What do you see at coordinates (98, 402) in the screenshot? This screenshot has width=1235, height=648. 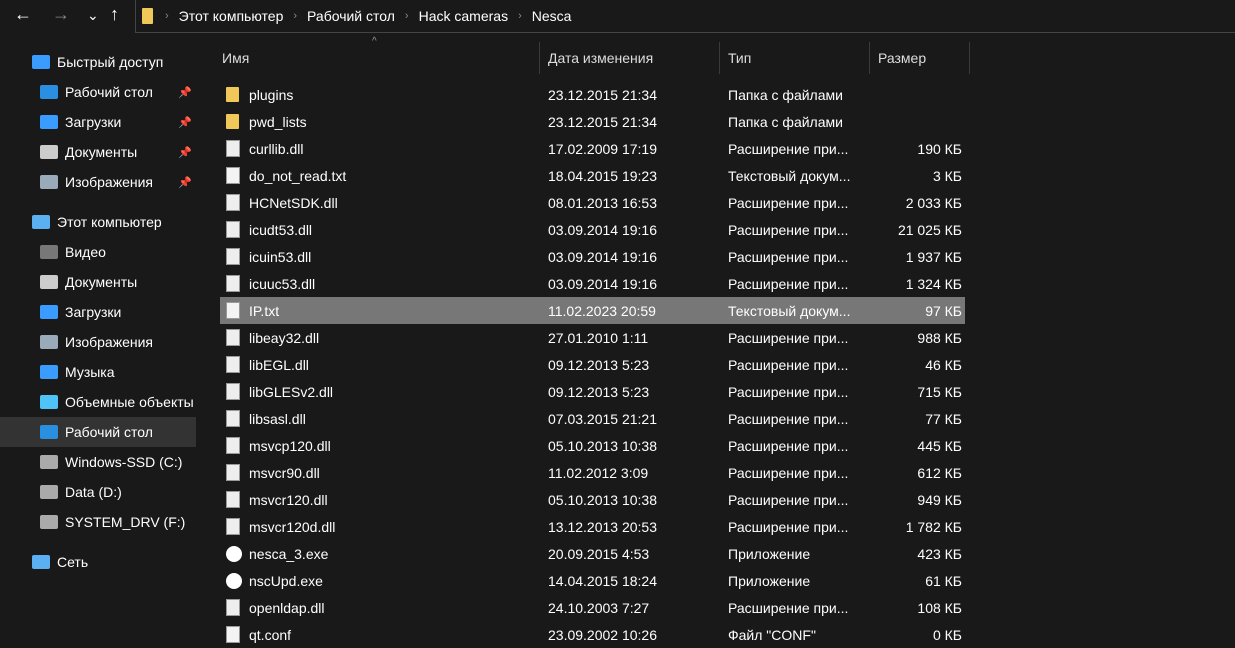 I see `sidebar-item: Объемные объекты` at bounding box center [98, 402].